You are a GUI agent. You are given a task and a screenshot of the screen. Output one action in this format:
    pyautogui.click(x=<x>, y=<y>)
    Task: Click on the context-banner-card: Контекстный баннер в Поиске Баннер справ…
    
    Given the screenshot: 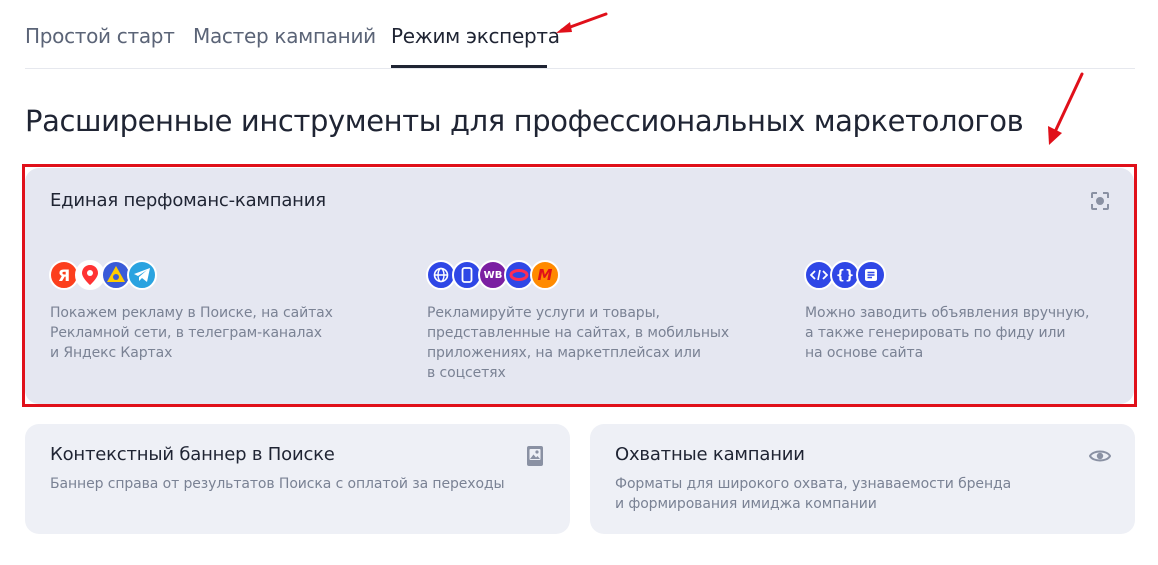 What is the action you would take?
    pyautogui.click(x=297, y=479)
    